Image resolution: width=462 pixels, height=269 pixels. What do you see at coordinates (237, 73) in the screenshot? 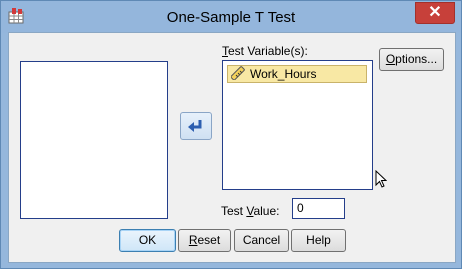
I see `scale-variable-icon` at bounding box center [237, 73].